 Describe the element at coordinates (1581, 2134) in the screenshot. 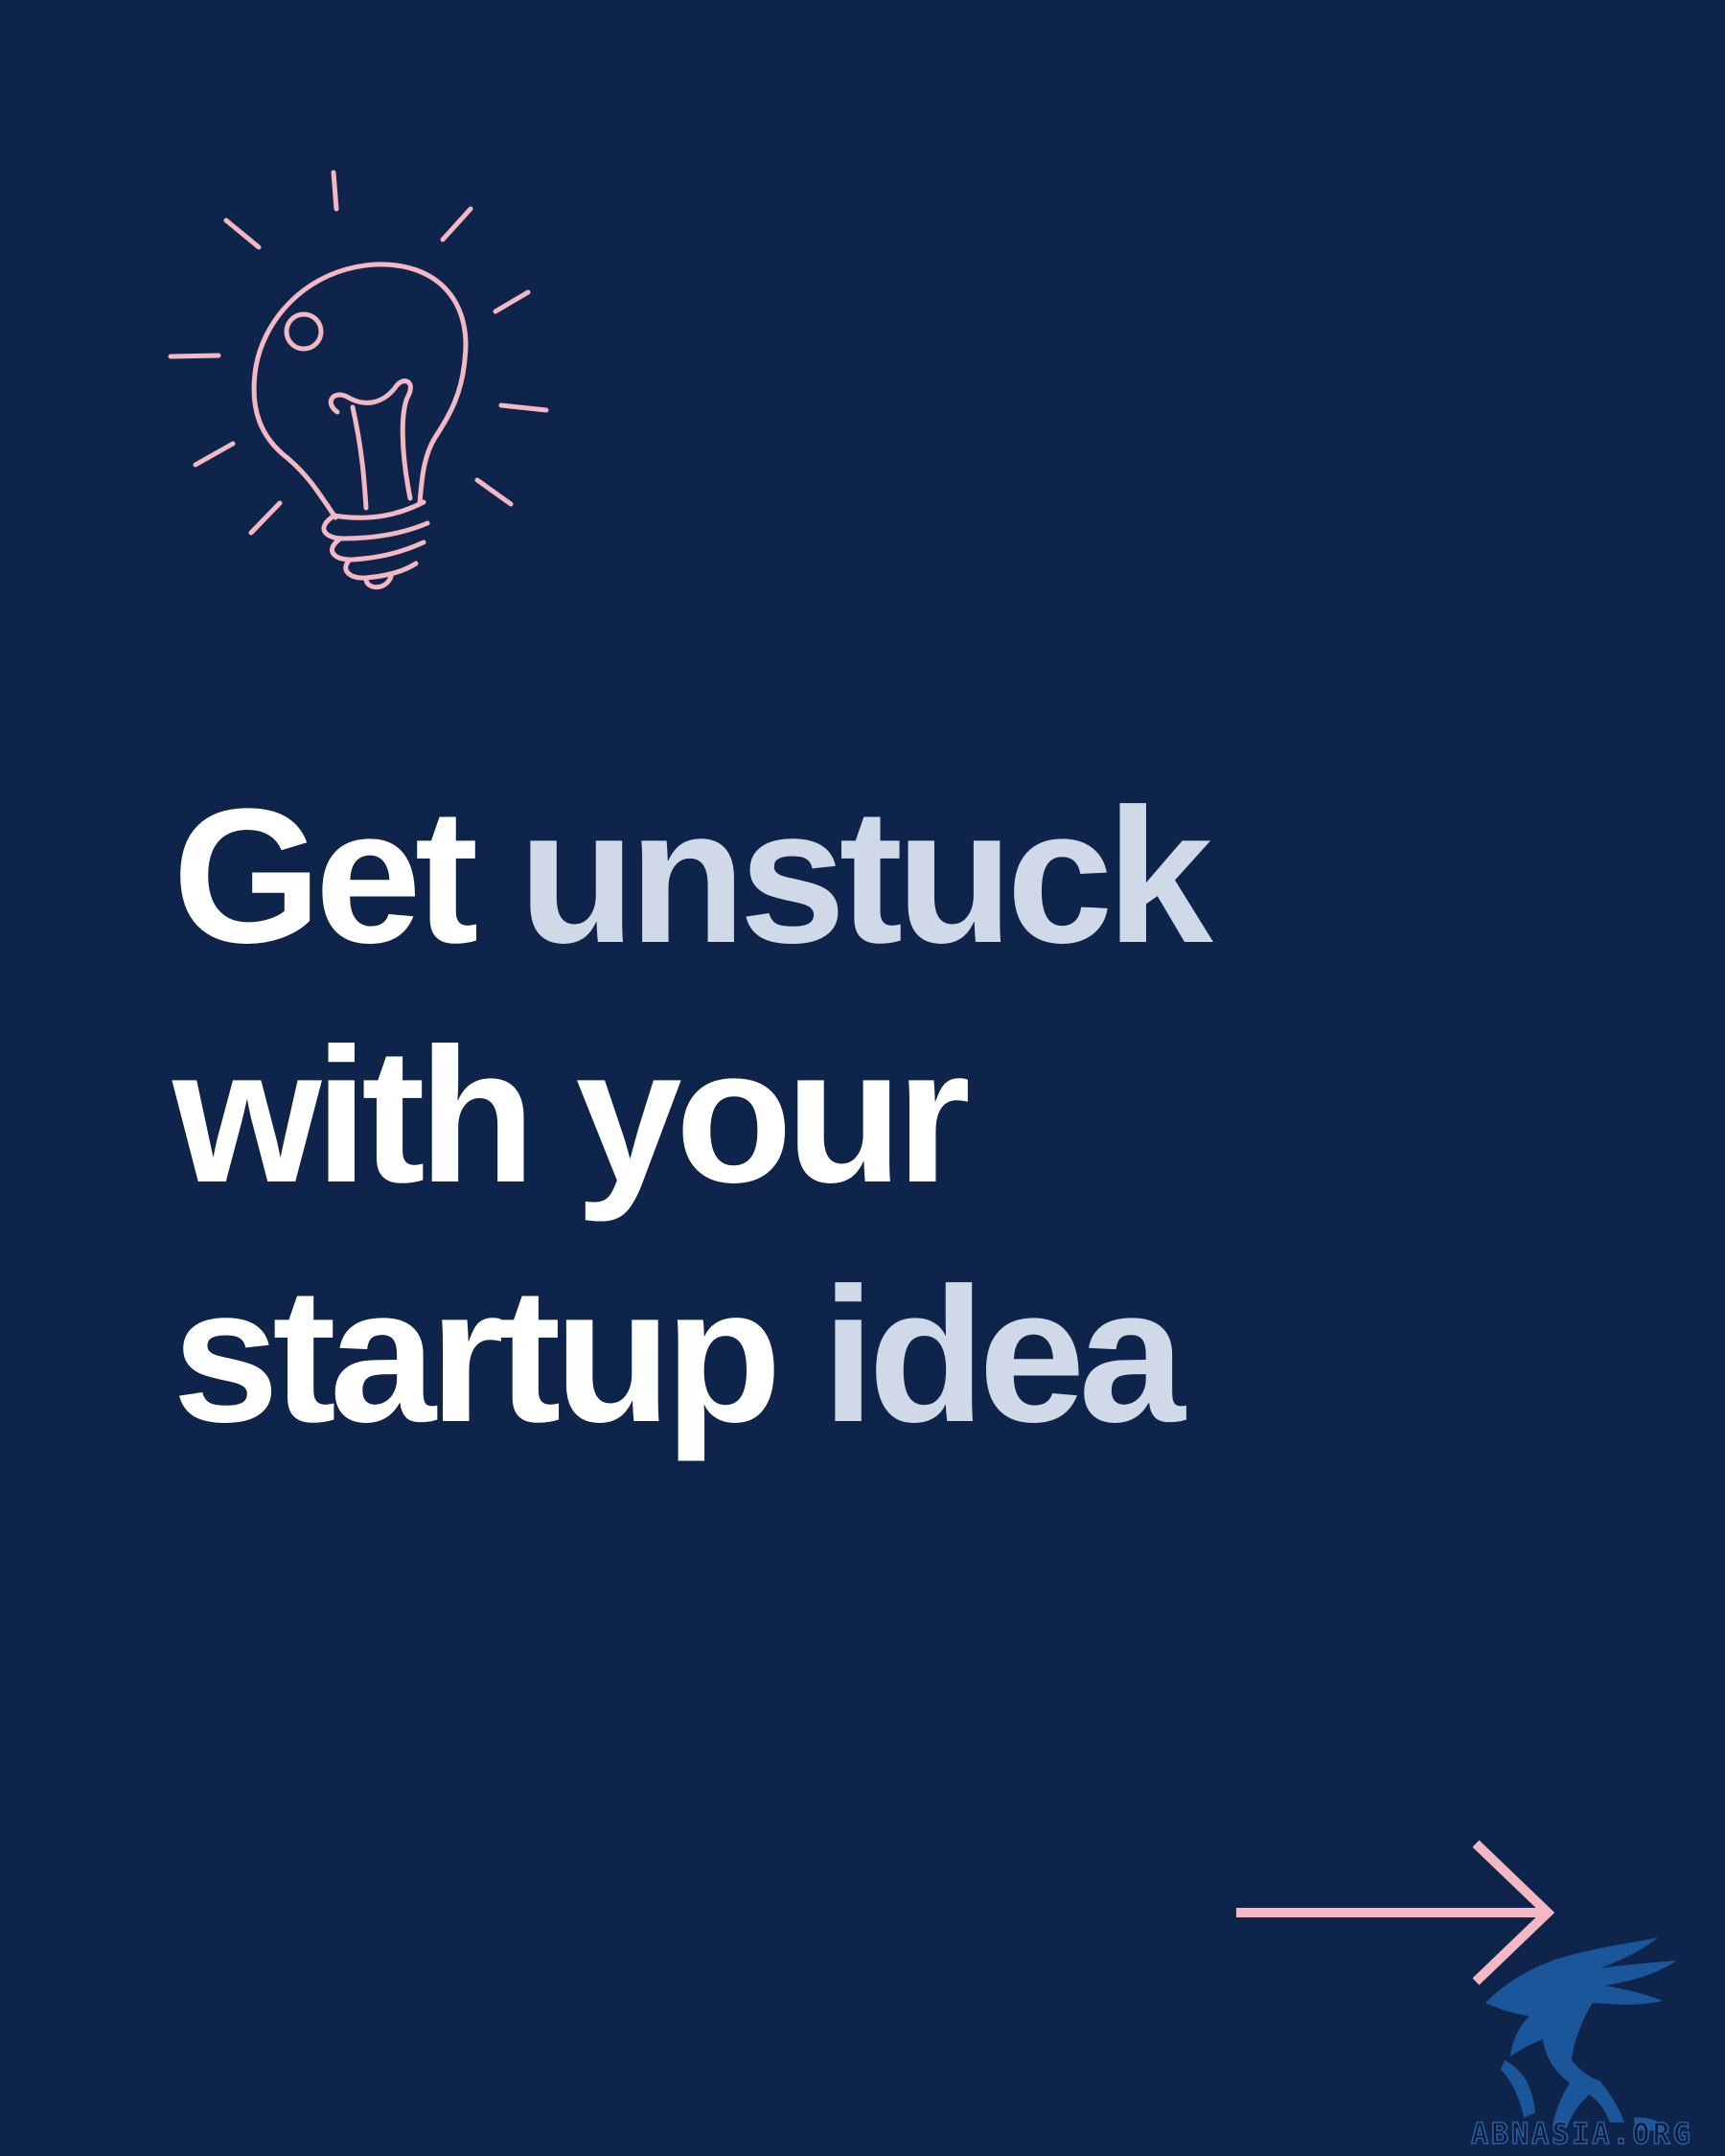

I see `watermark-text: ABNASIA.ORG` at that location.